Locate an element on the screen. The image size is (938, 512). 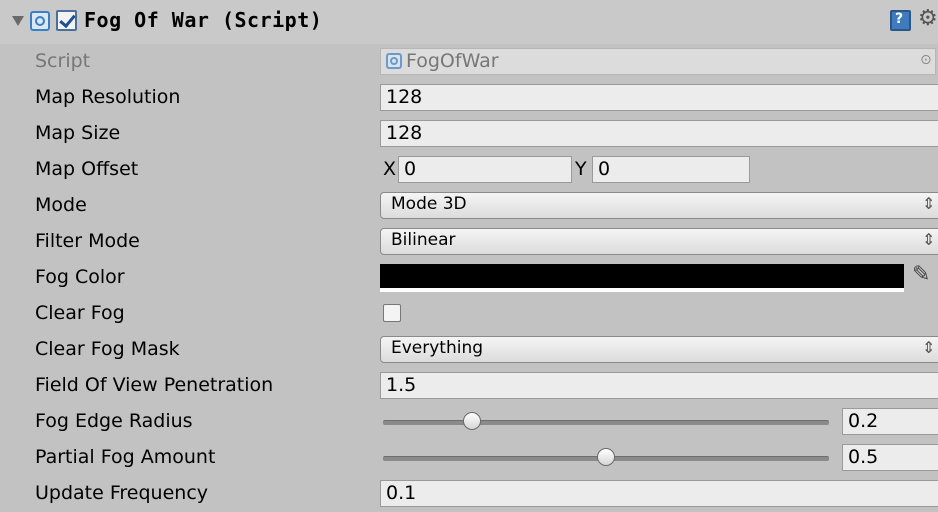
update-frequency-label: Update Frequency is located at coordinates (122, 493).